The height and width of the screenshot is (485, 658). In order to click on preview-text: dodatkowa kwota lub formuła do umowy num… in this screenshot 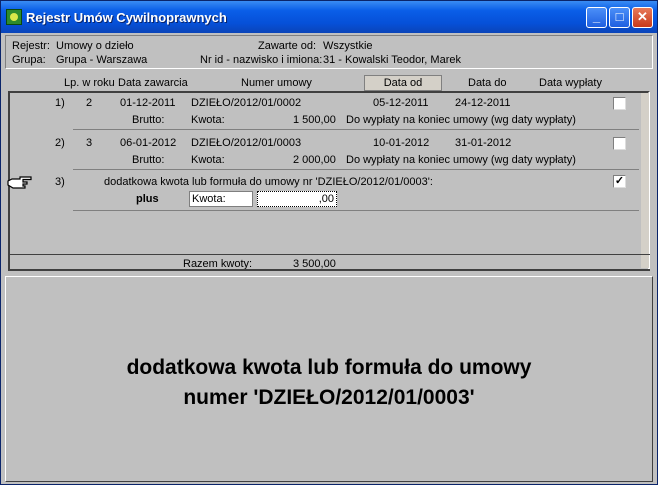, I will do `click(329, 383)`.